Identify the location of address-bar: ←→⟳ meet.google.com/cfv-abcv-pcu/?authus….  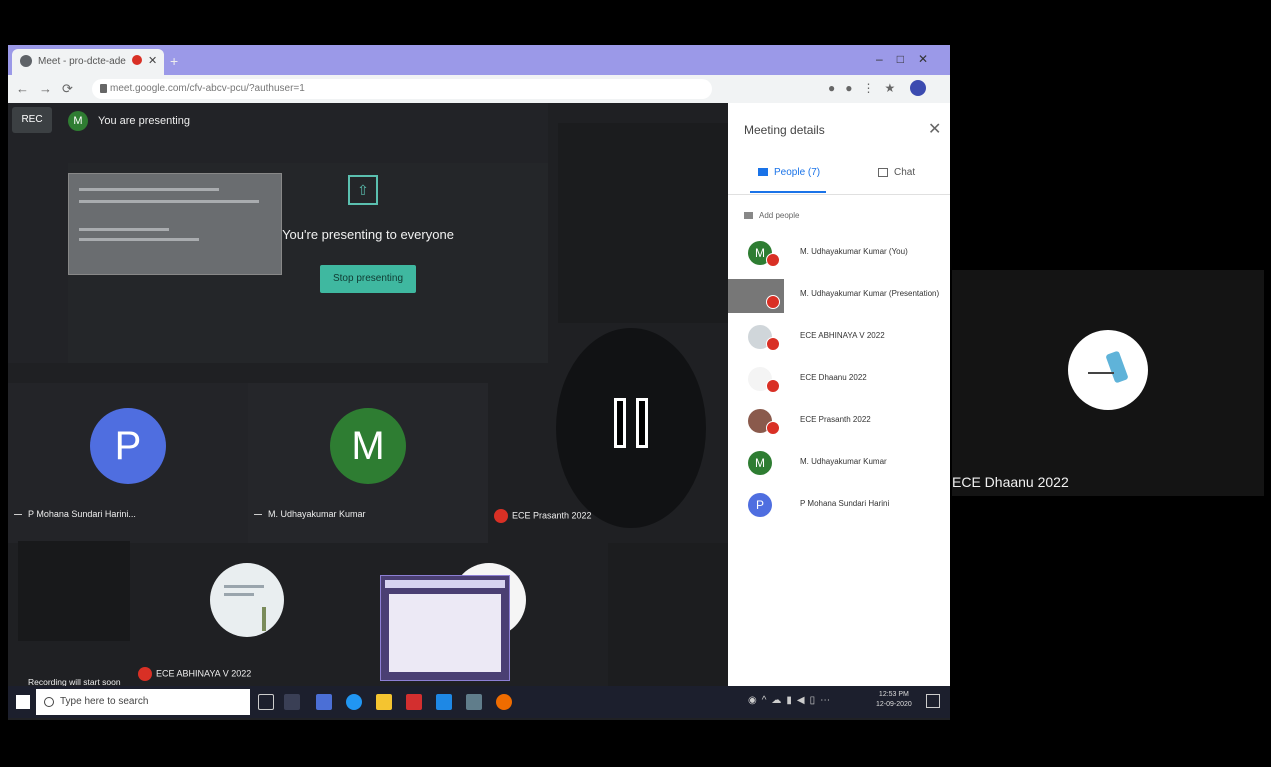
(479, 89).